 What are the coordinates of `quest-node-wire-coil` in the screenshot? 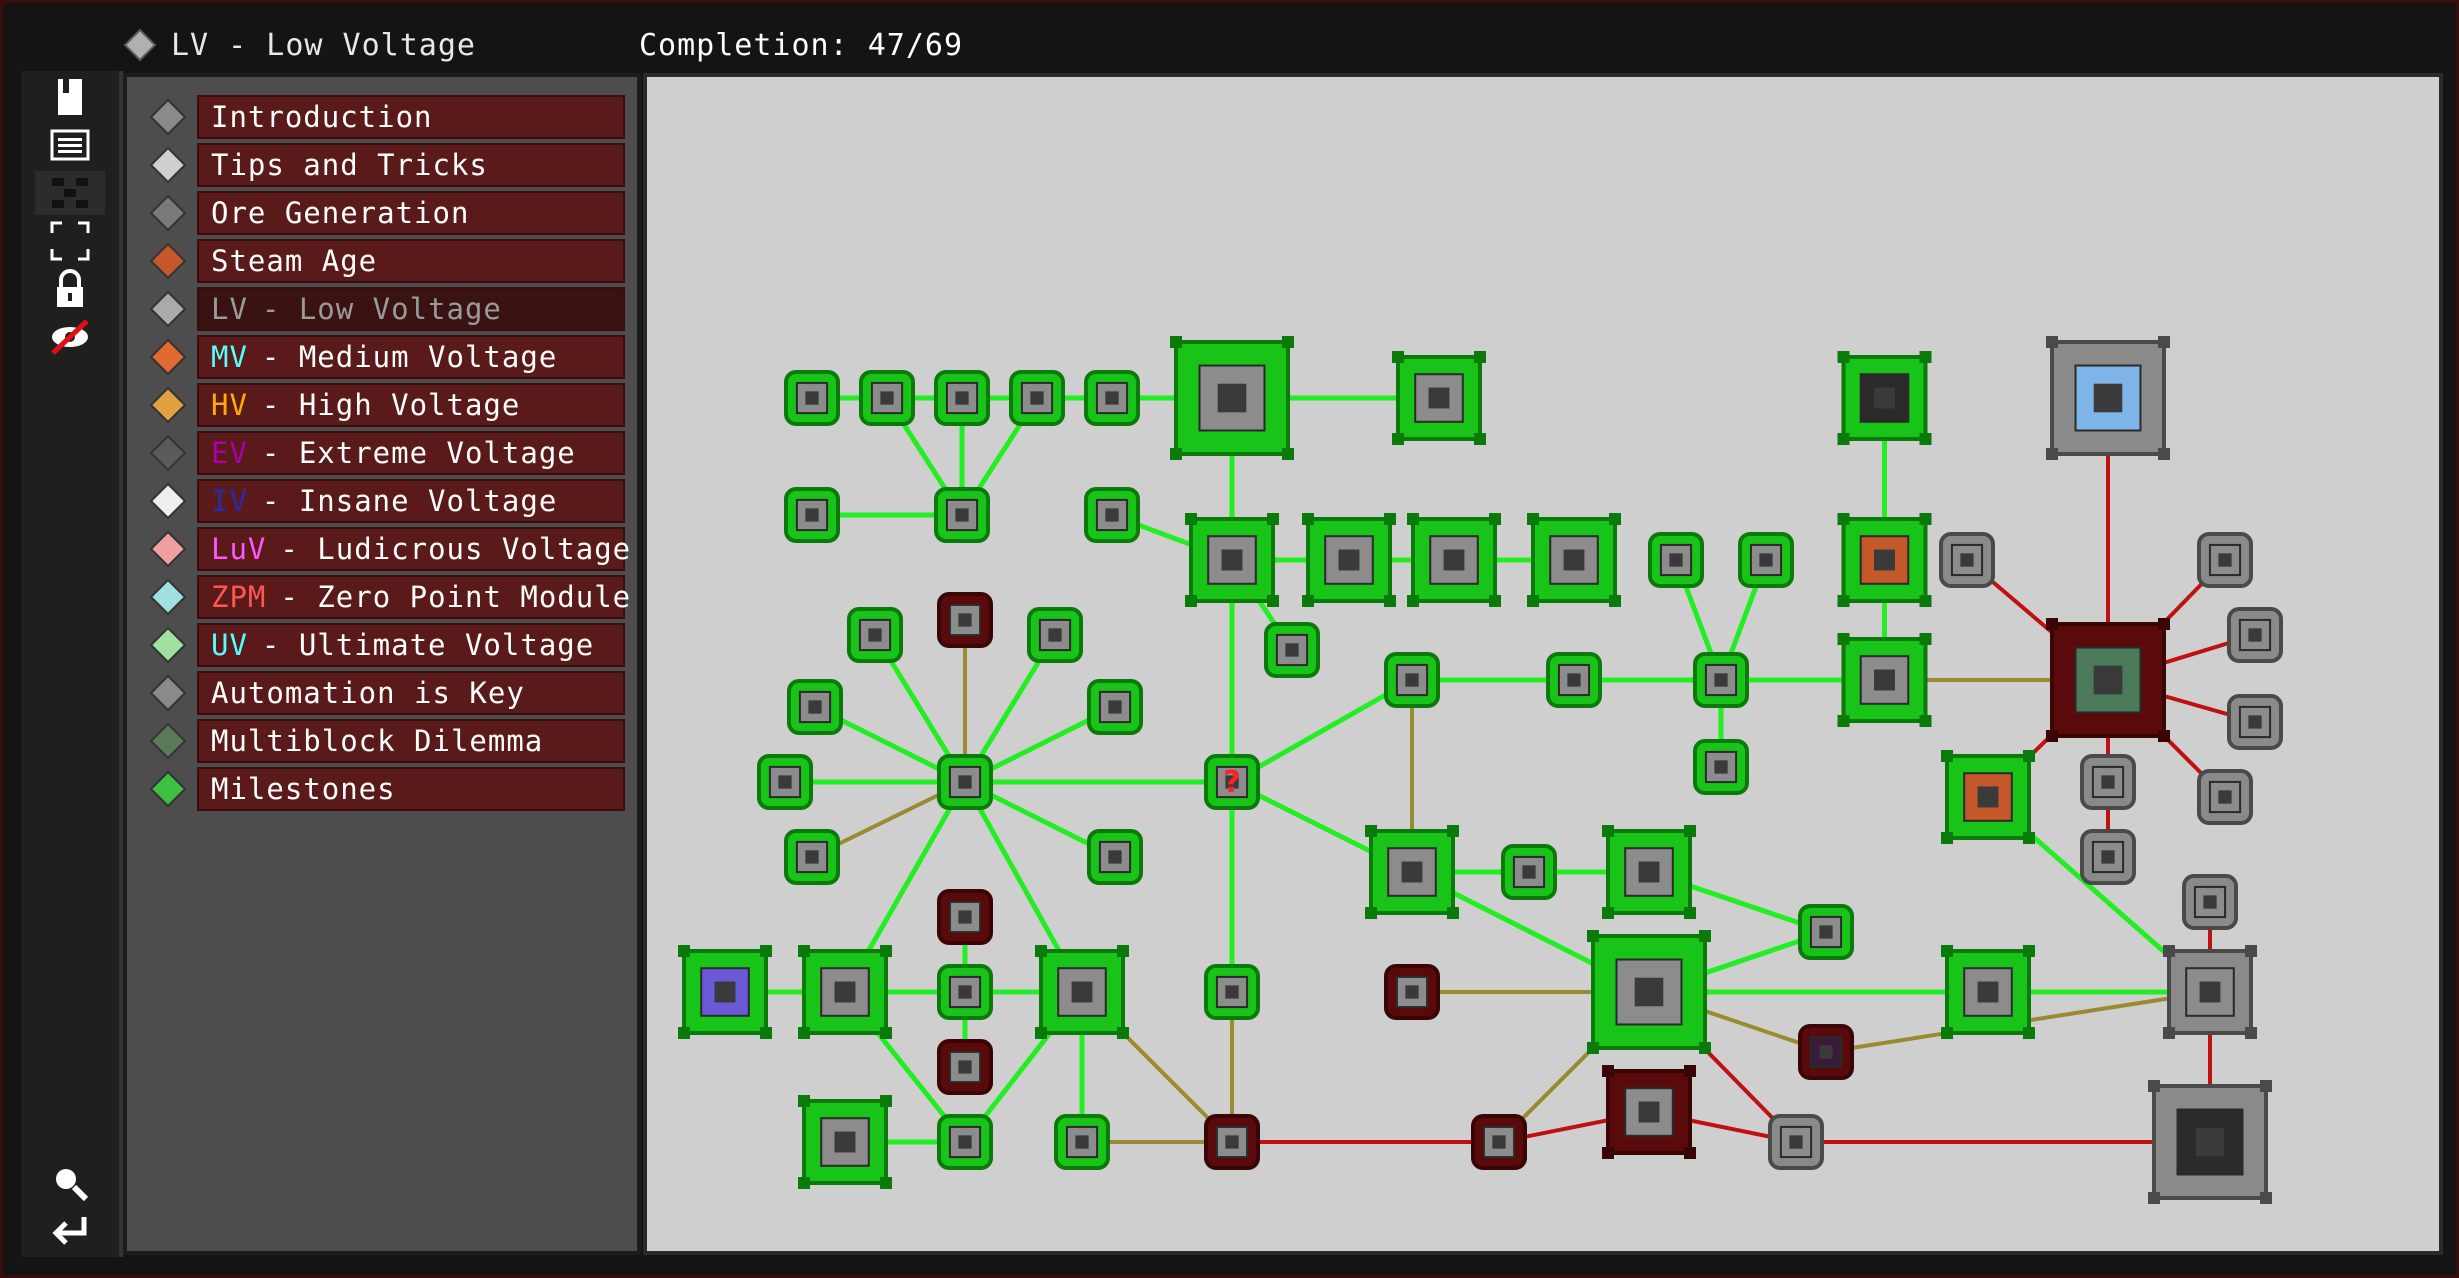 It's located at (1967, 560).